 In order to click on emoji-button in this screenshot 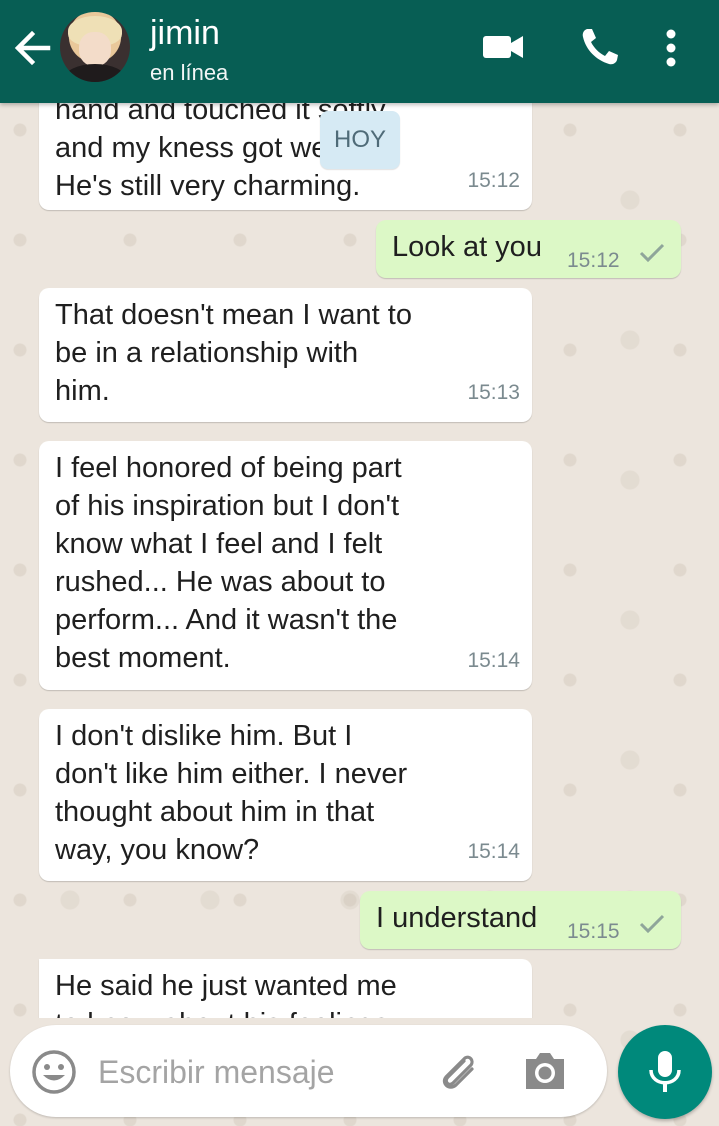, I will do `click(54, 1072)`.